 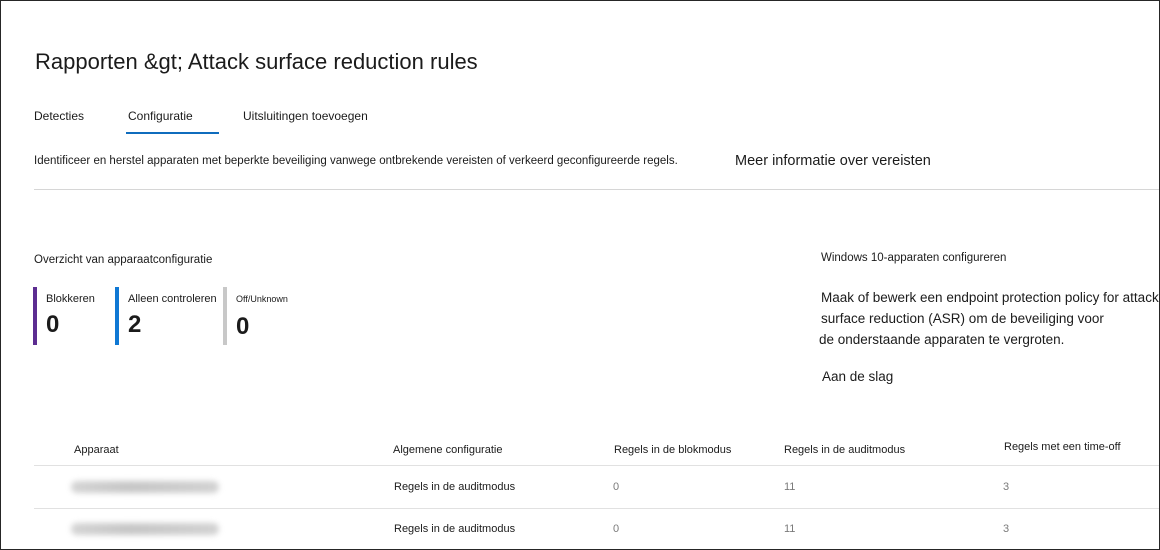 What do you see at coordinates (447, 450) in the screenshot?
I see `column-header-general-config: Algemene configuratie` at bounding box center [447, 450].